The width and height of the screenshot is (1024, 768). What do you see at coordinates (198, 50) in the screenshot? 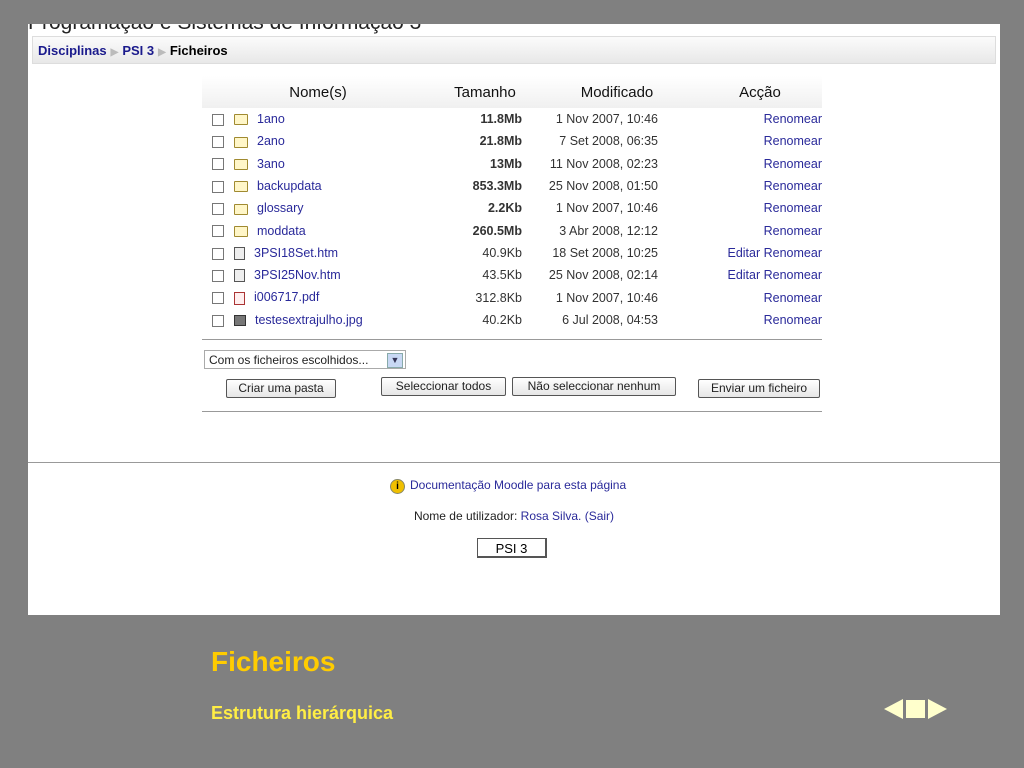
I see `breadcrumb-current: Ficheiros` at bounding box center [198, 50].